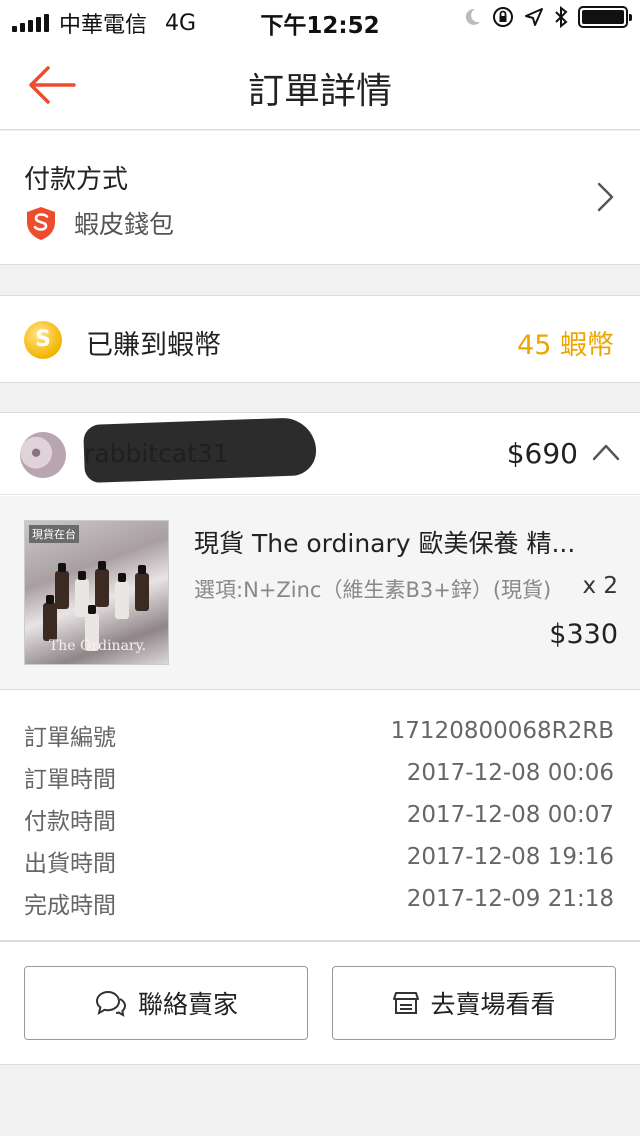  I want to click on detail-row-order-number: 訂單編號 17120800068R2RB, so click(320, 739).